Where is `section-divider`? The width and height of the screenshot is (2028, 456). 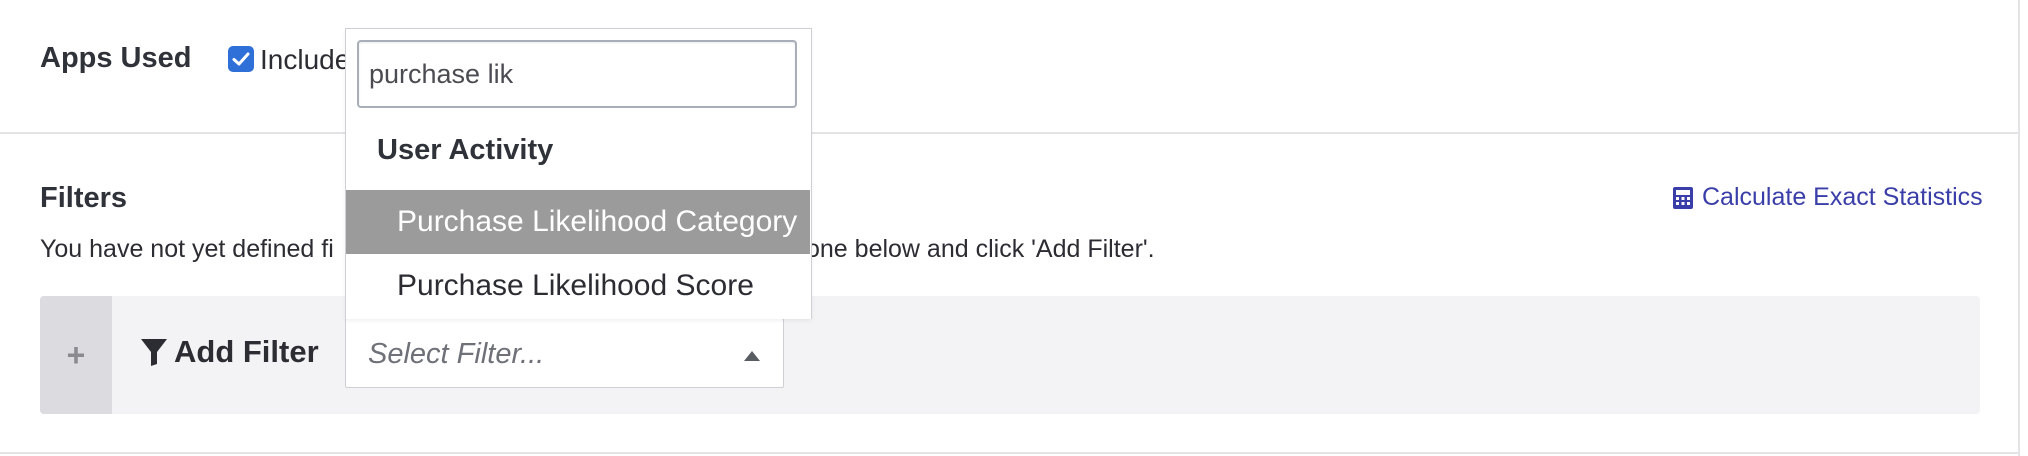
section-divider is located at coordinates (1009, 133).